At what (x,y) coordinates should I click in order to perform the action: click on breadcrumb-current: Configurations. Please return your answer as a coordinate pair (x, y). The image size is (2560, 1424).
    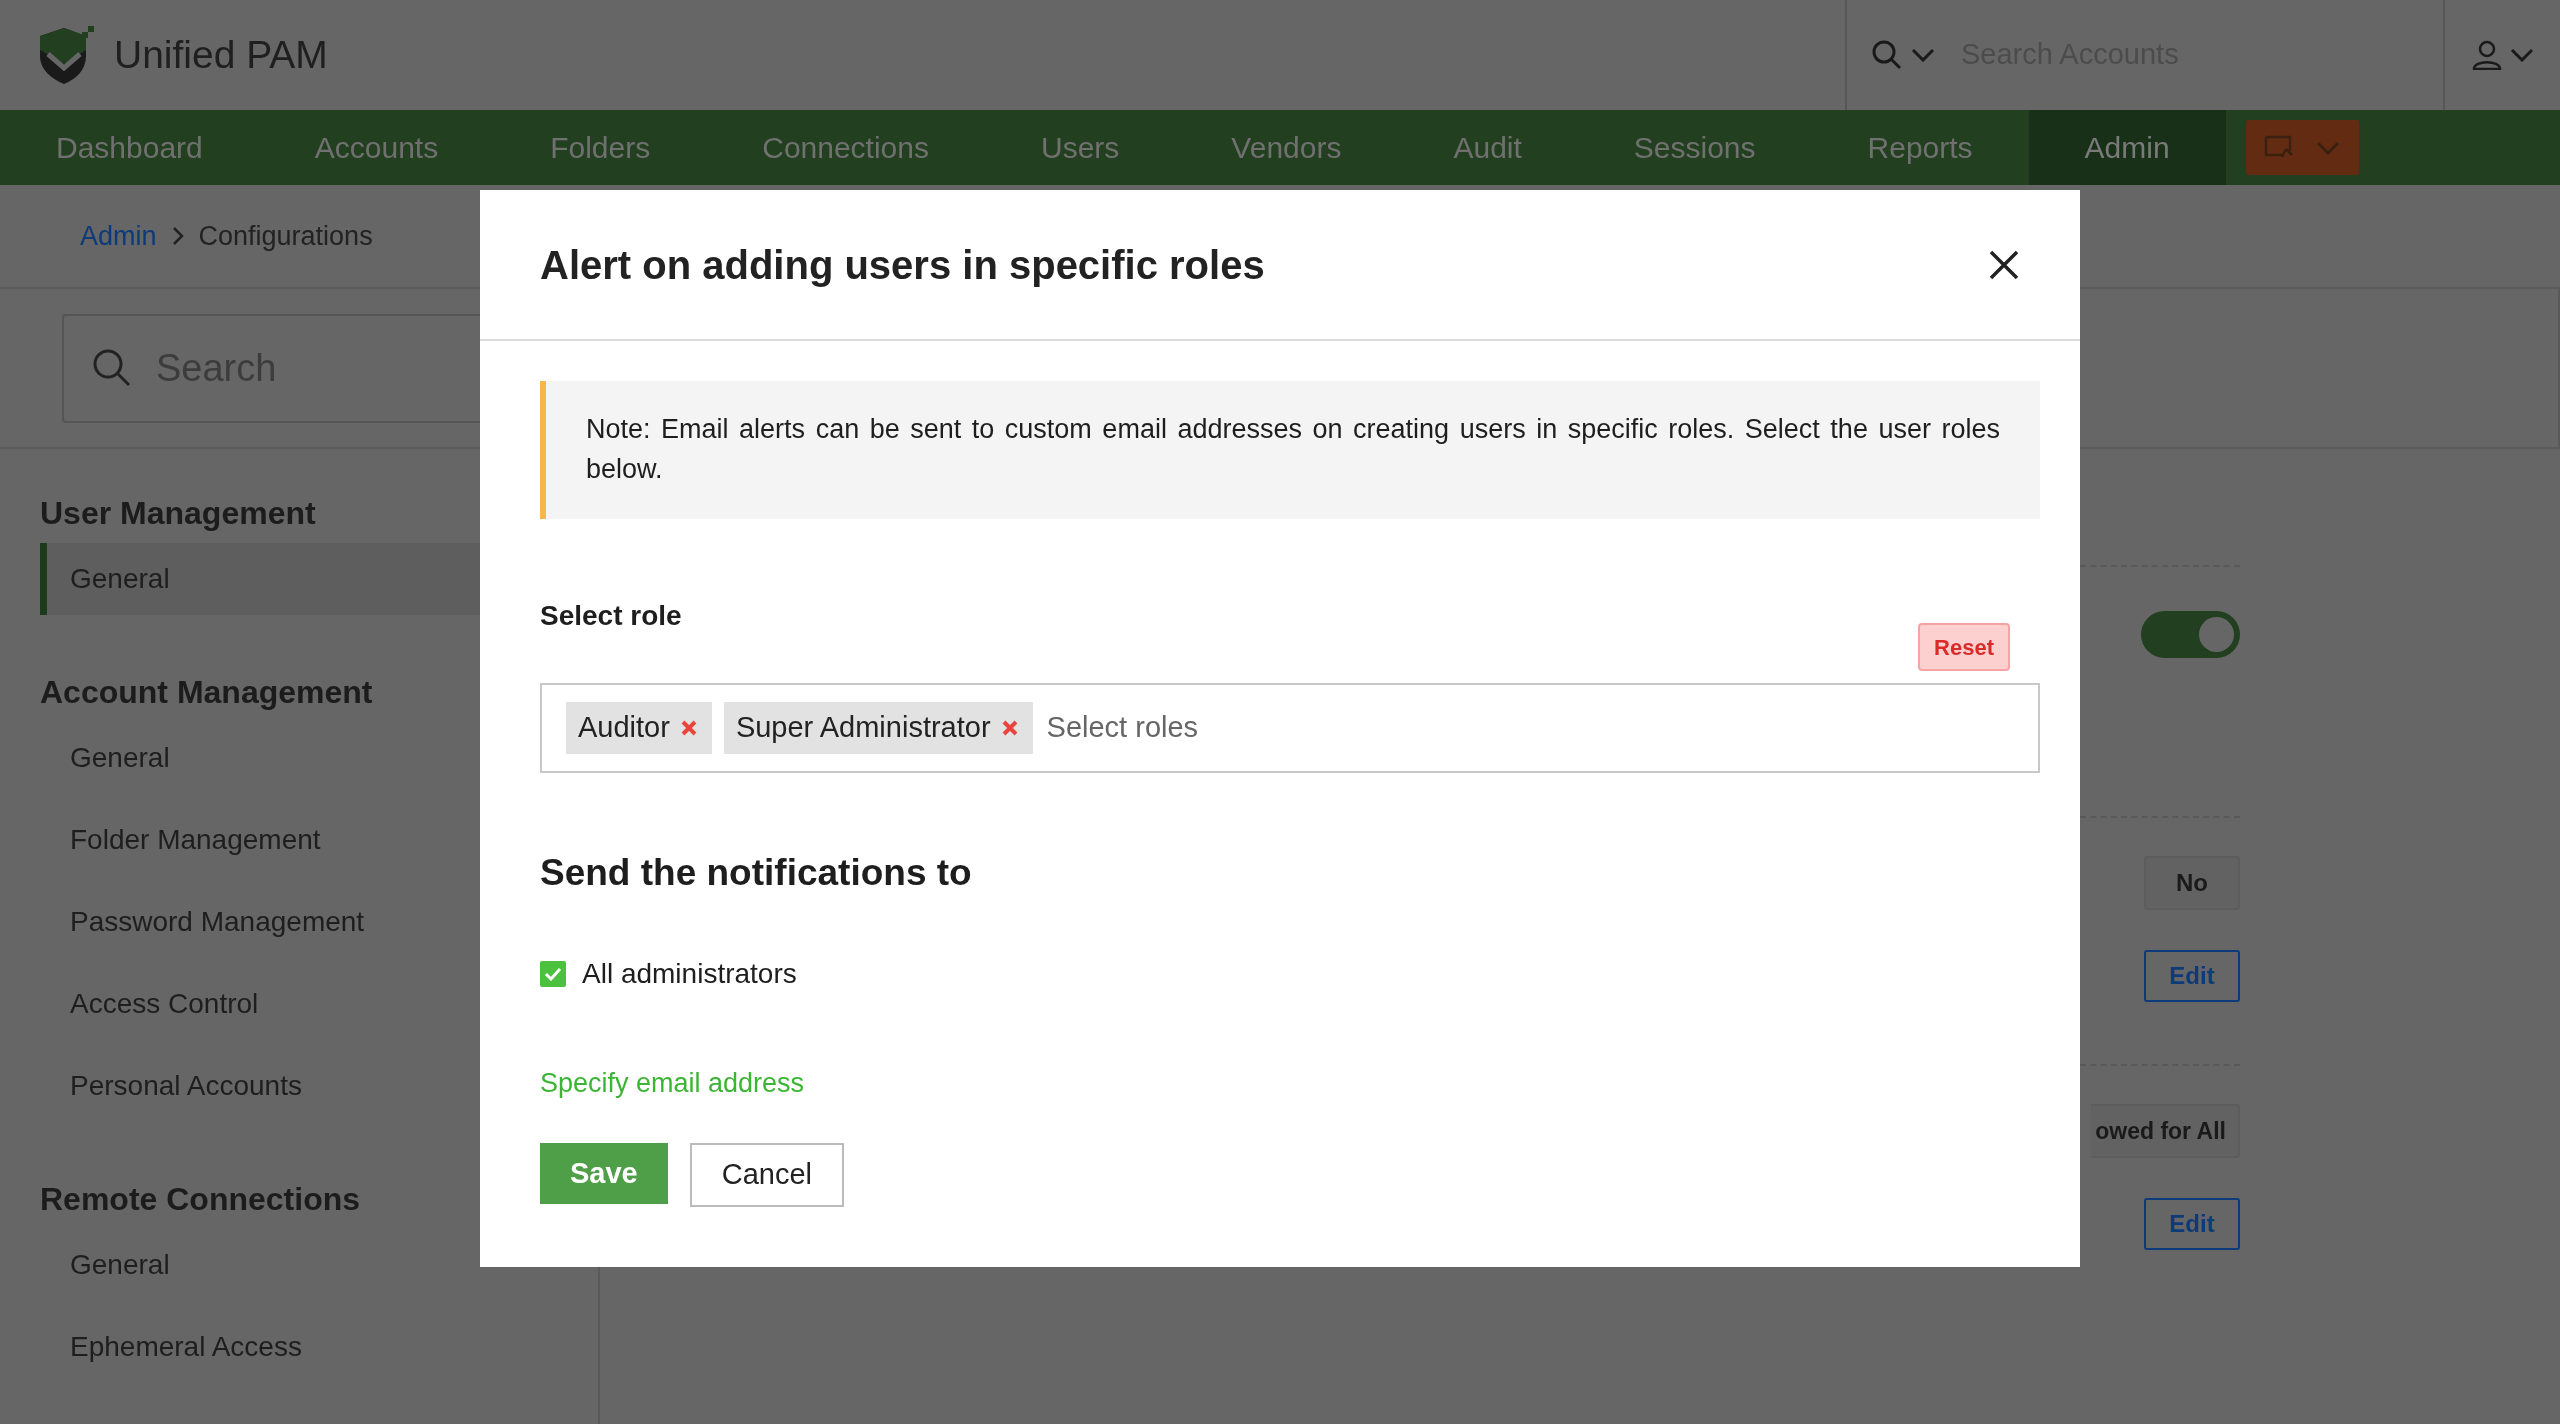
    Looking at the image, I should click on (285, 236).